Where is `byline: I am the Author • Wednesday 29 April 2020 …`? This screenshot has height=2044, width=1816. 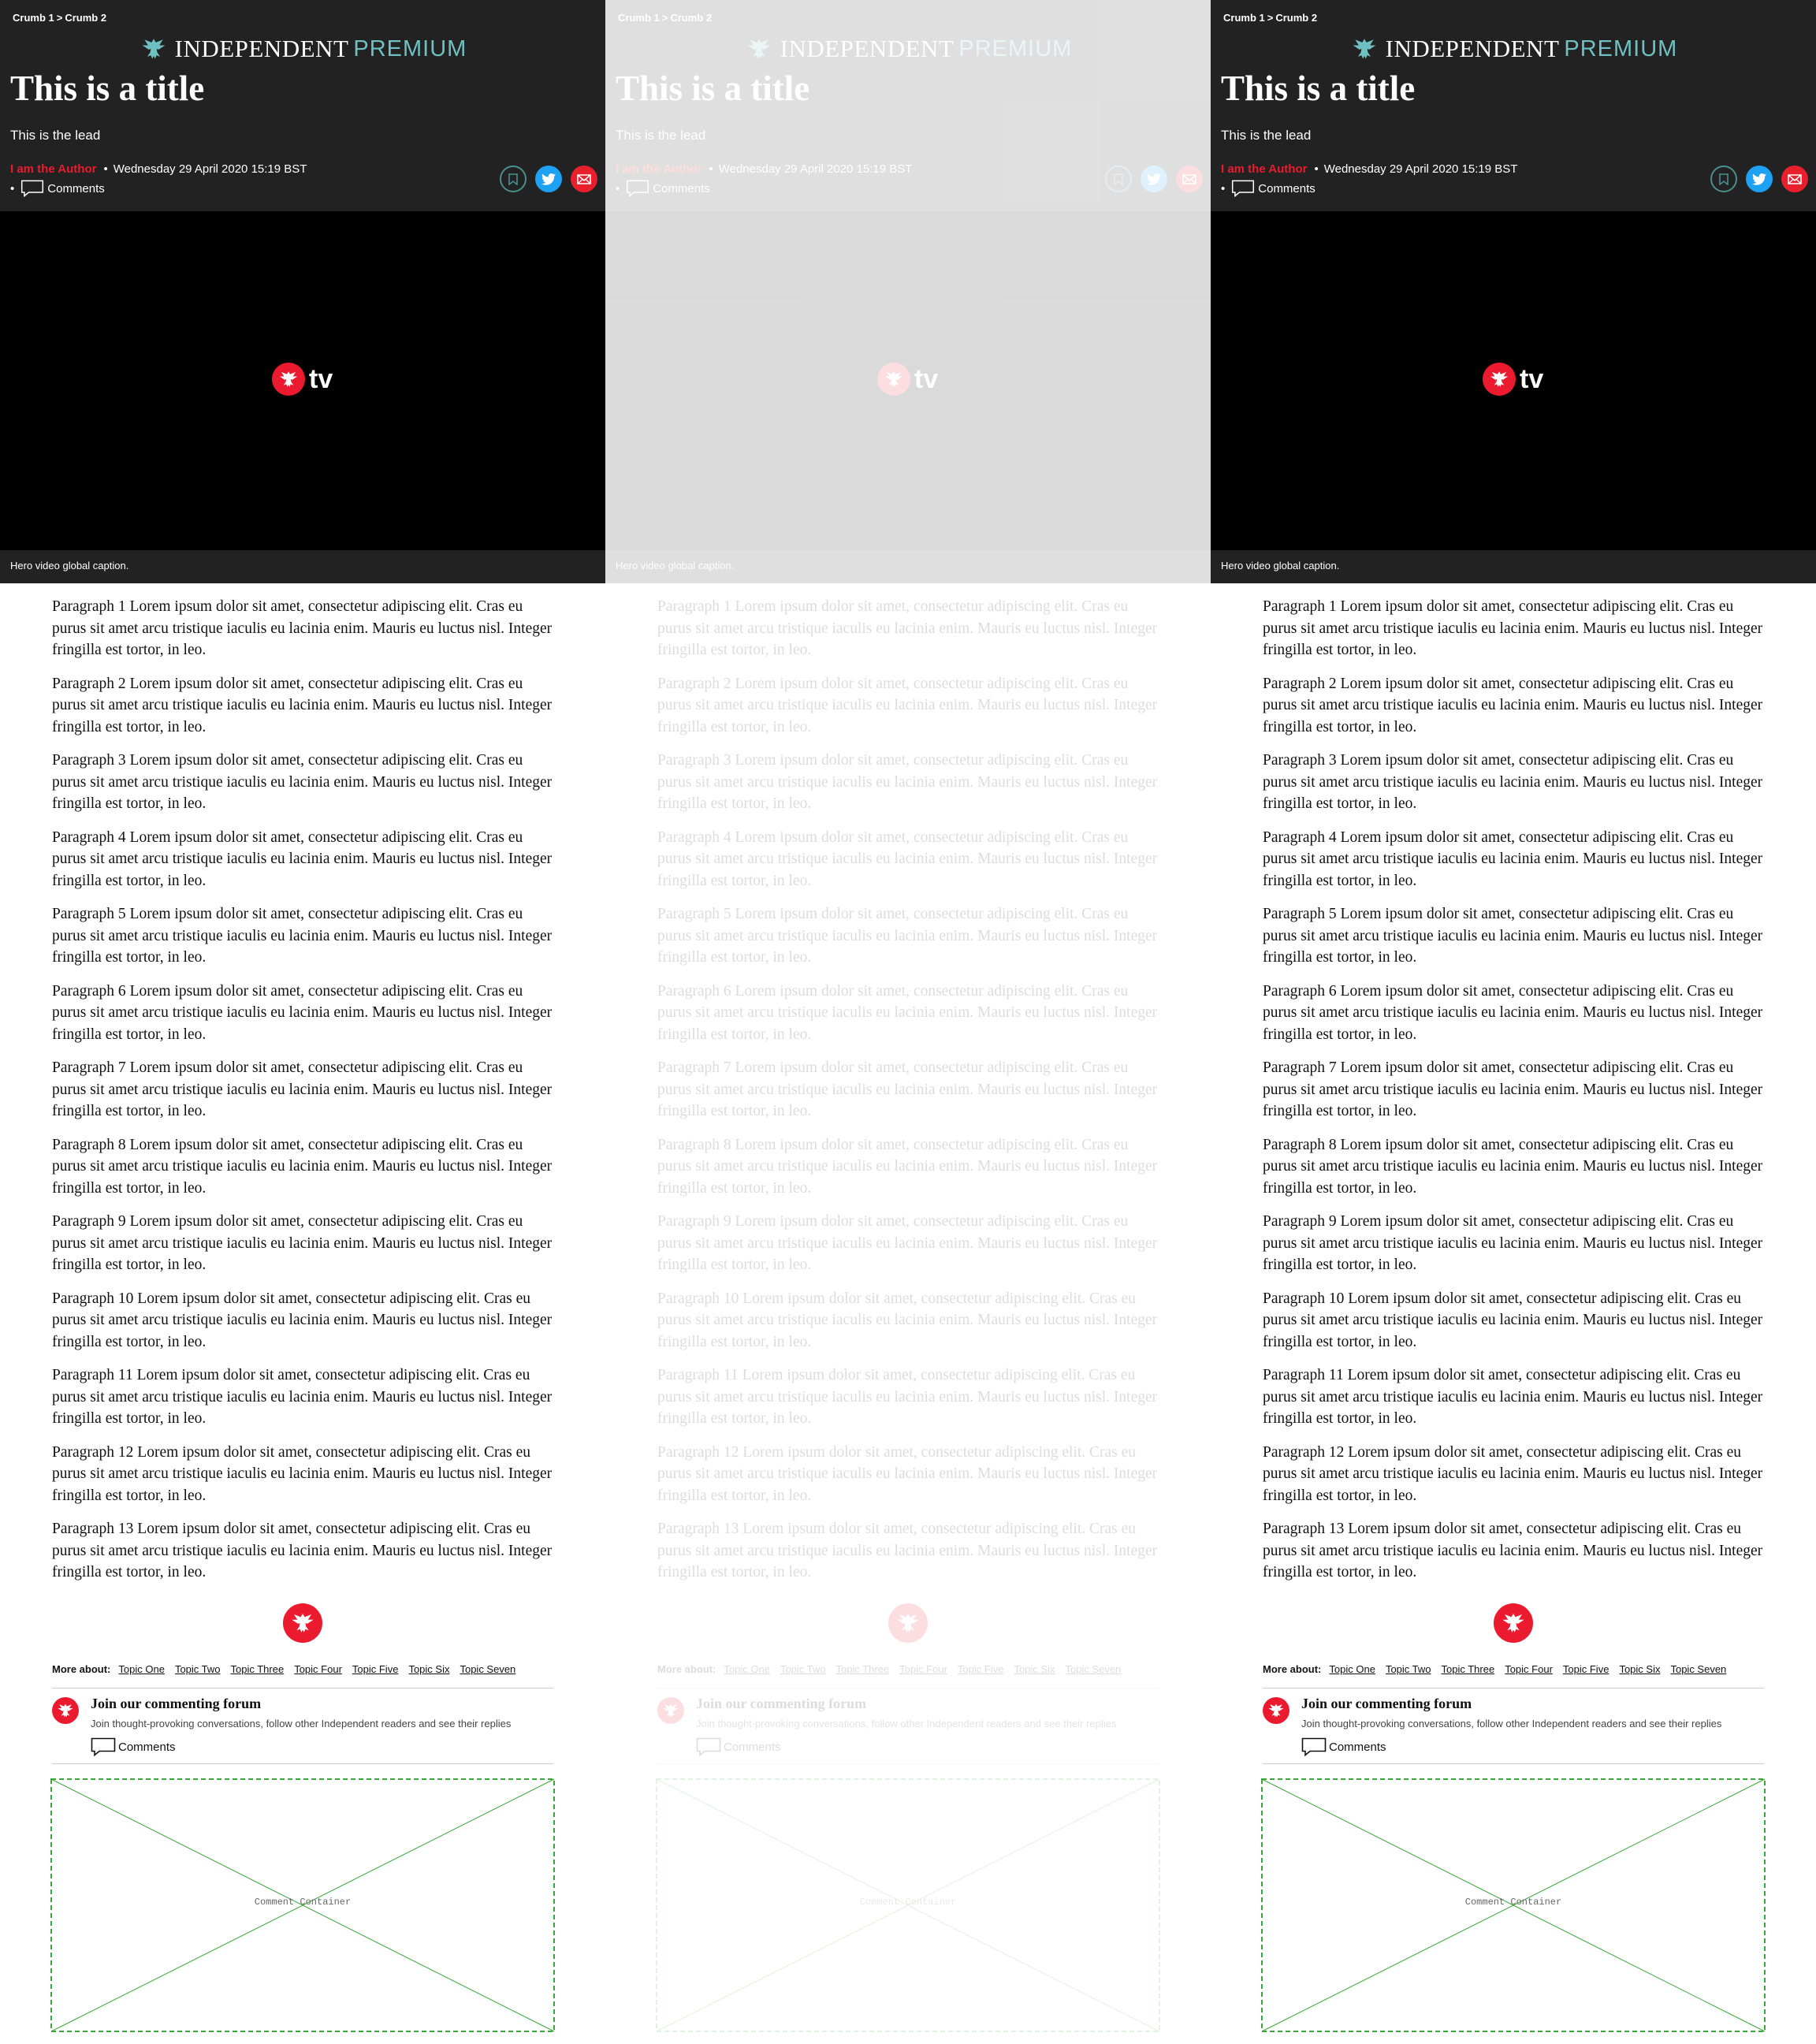 byline: I am the Author • Wednesday 29 April 2020 … is located at coordinates (1369, 169).